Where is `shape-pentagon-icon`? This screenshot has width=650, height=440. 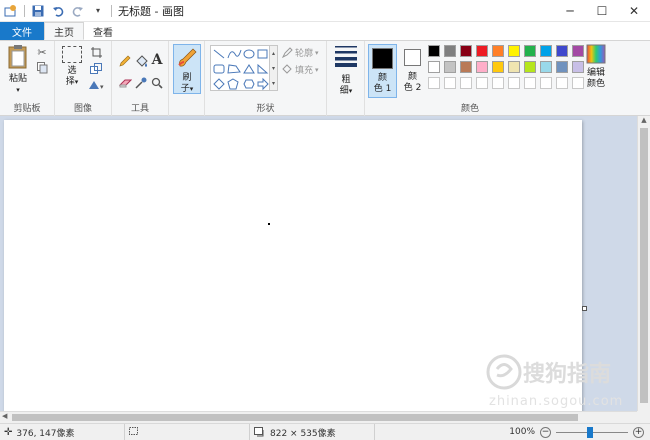 shape-pentagon-icon is located at coordinates (233, 84).